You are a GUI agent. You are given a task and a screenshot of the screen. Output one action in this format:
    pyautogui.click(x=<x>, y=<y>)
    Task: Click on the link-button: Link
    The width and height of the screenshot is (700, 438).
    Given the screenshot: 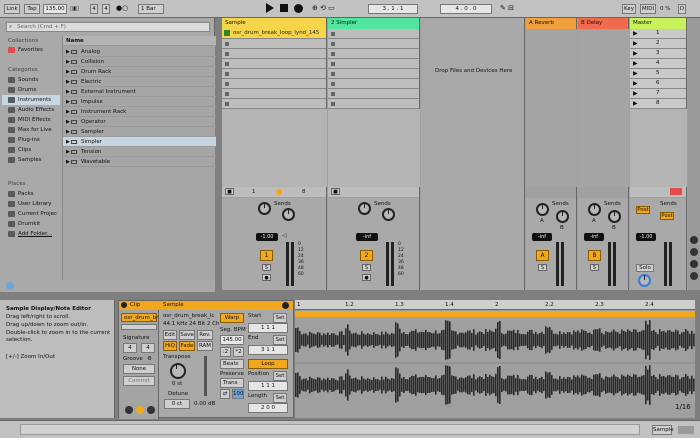 What is the action you would take?
    pyautogui.click(x=12, y=9)
    